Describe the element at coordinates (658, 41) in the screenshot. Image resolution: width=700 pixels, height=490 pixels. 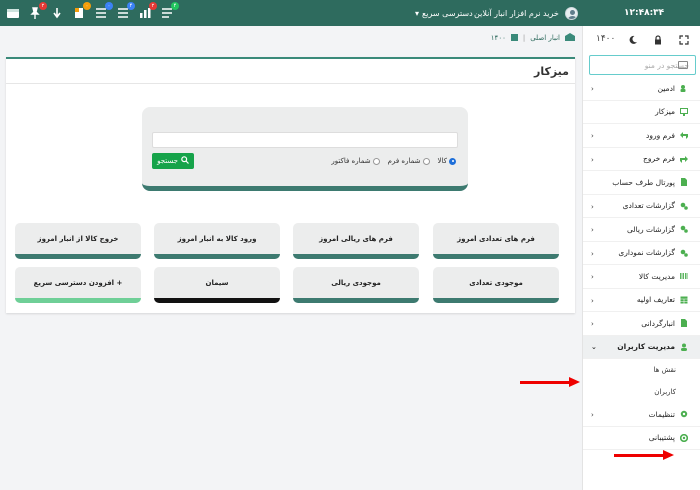
I see `lock-icon` at that location.